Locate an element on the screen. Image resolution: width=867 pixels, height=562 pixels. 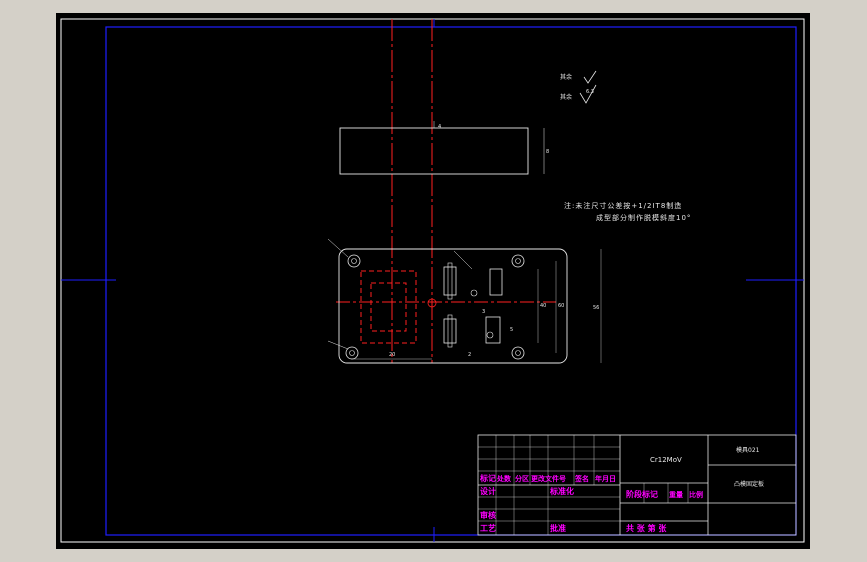
tb-material: Cr12MoV is located at coordinates (666, 460).